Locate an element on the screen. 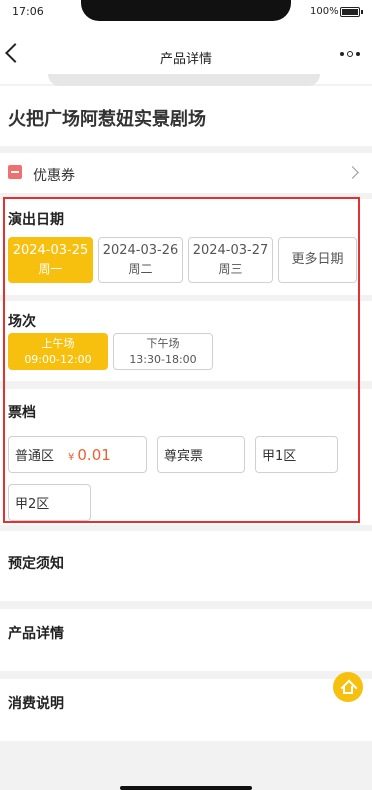 This screenshot has height=790, width=372. coupon-row: 优惠券 is located at coordinates (186, 173).